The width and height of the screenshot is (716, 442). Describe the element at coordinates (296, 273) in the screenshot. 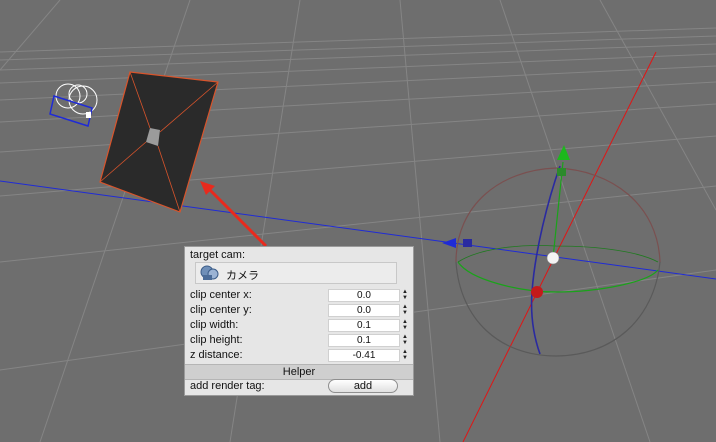

I see `target-cam-link-field: カメラ` at that location.